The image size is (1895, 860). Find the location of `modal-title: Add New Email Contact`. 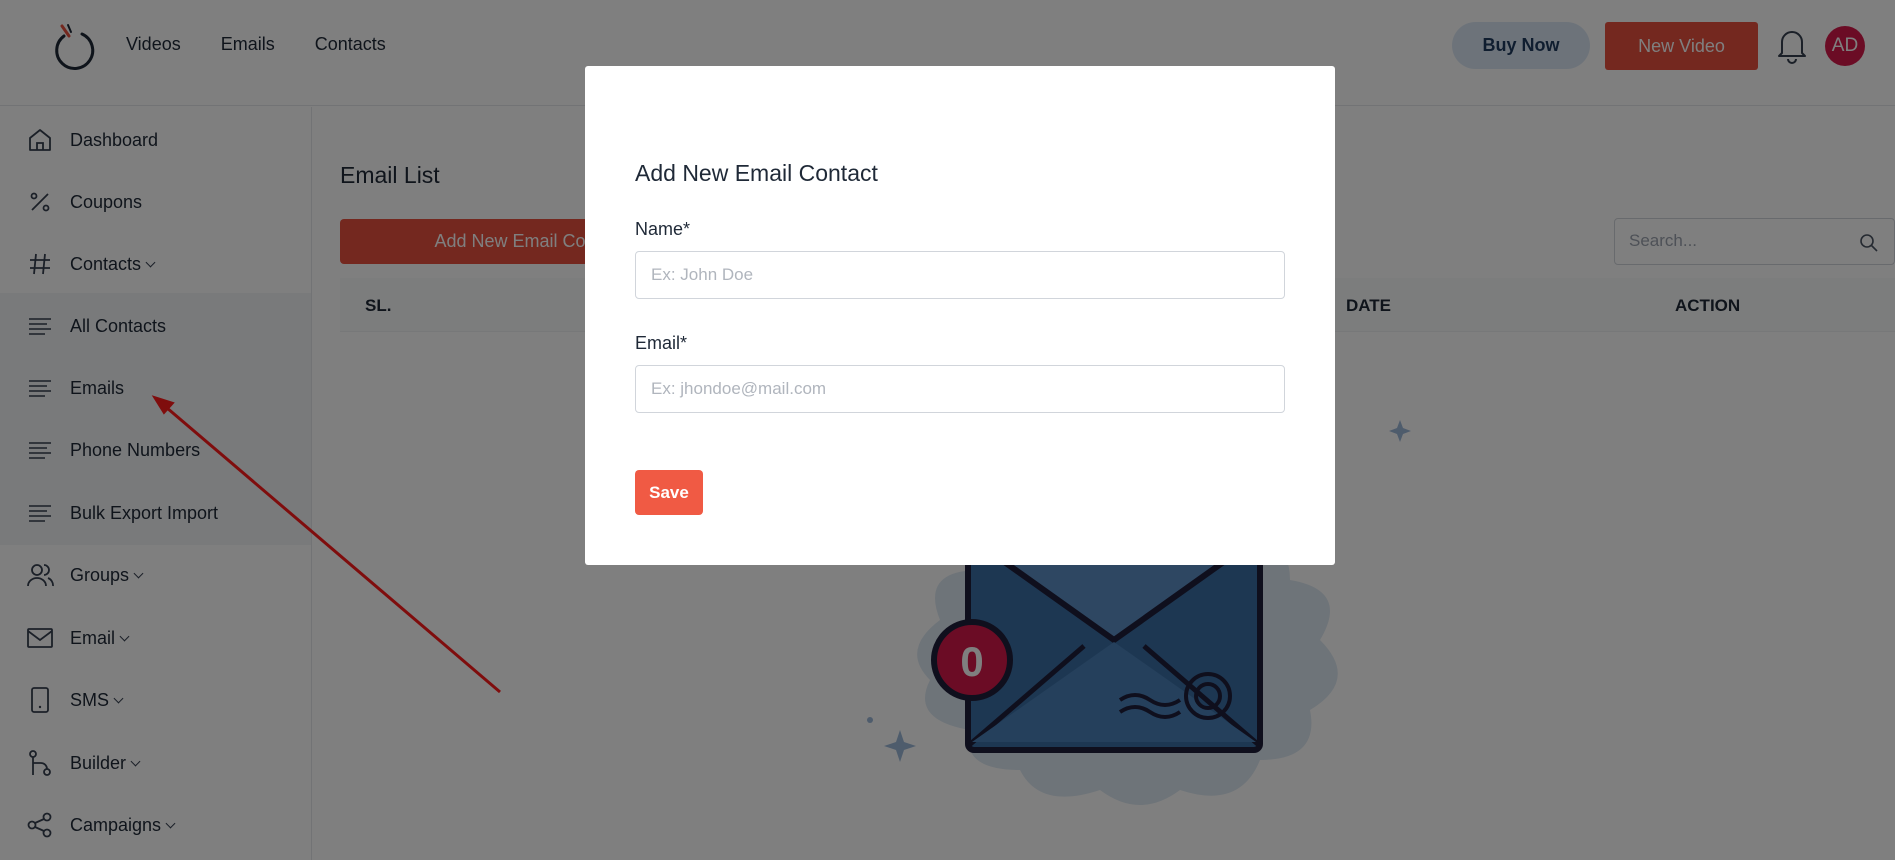

modal-title: Add New Email Contact is located at coordinates (756, 173).